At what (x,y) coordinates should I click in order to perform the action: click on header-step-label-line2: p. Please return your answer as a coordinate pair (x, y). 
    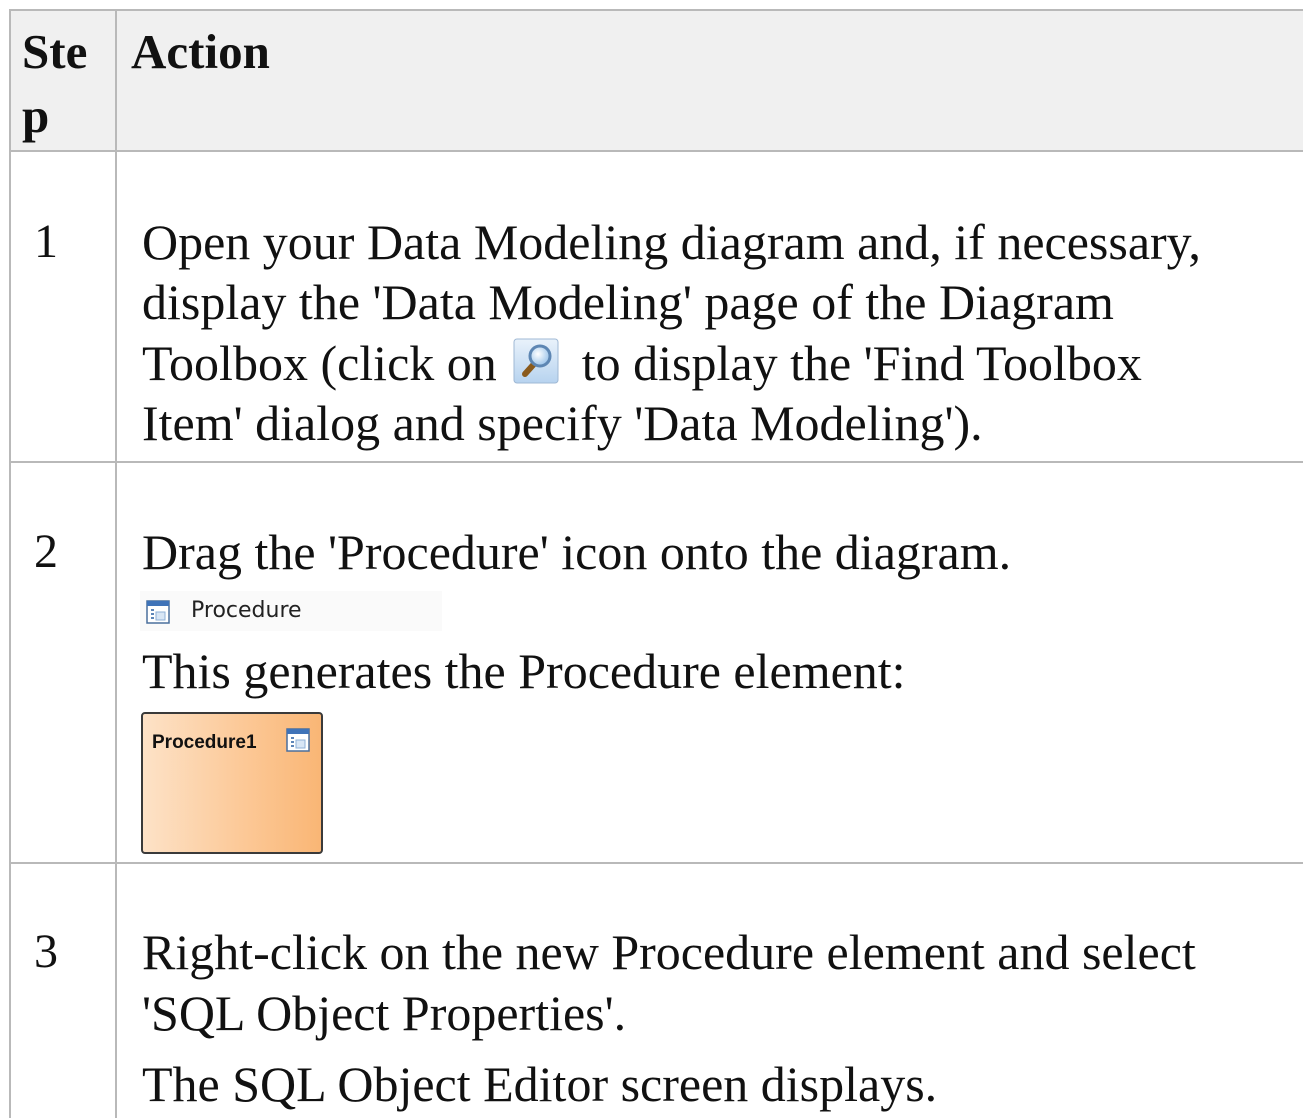
    Looking at the image, I should click on (36, 115).